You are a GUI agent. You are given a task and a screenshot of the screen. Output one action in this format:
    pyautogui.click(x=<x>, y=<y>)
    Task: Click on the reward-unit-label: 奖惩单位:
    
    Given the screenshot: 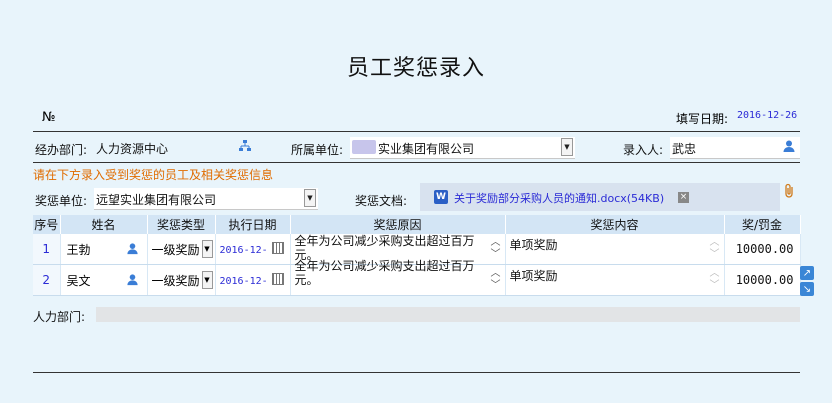 What is the action you would take?
    pyautogui.click(x=61, y=201)
    